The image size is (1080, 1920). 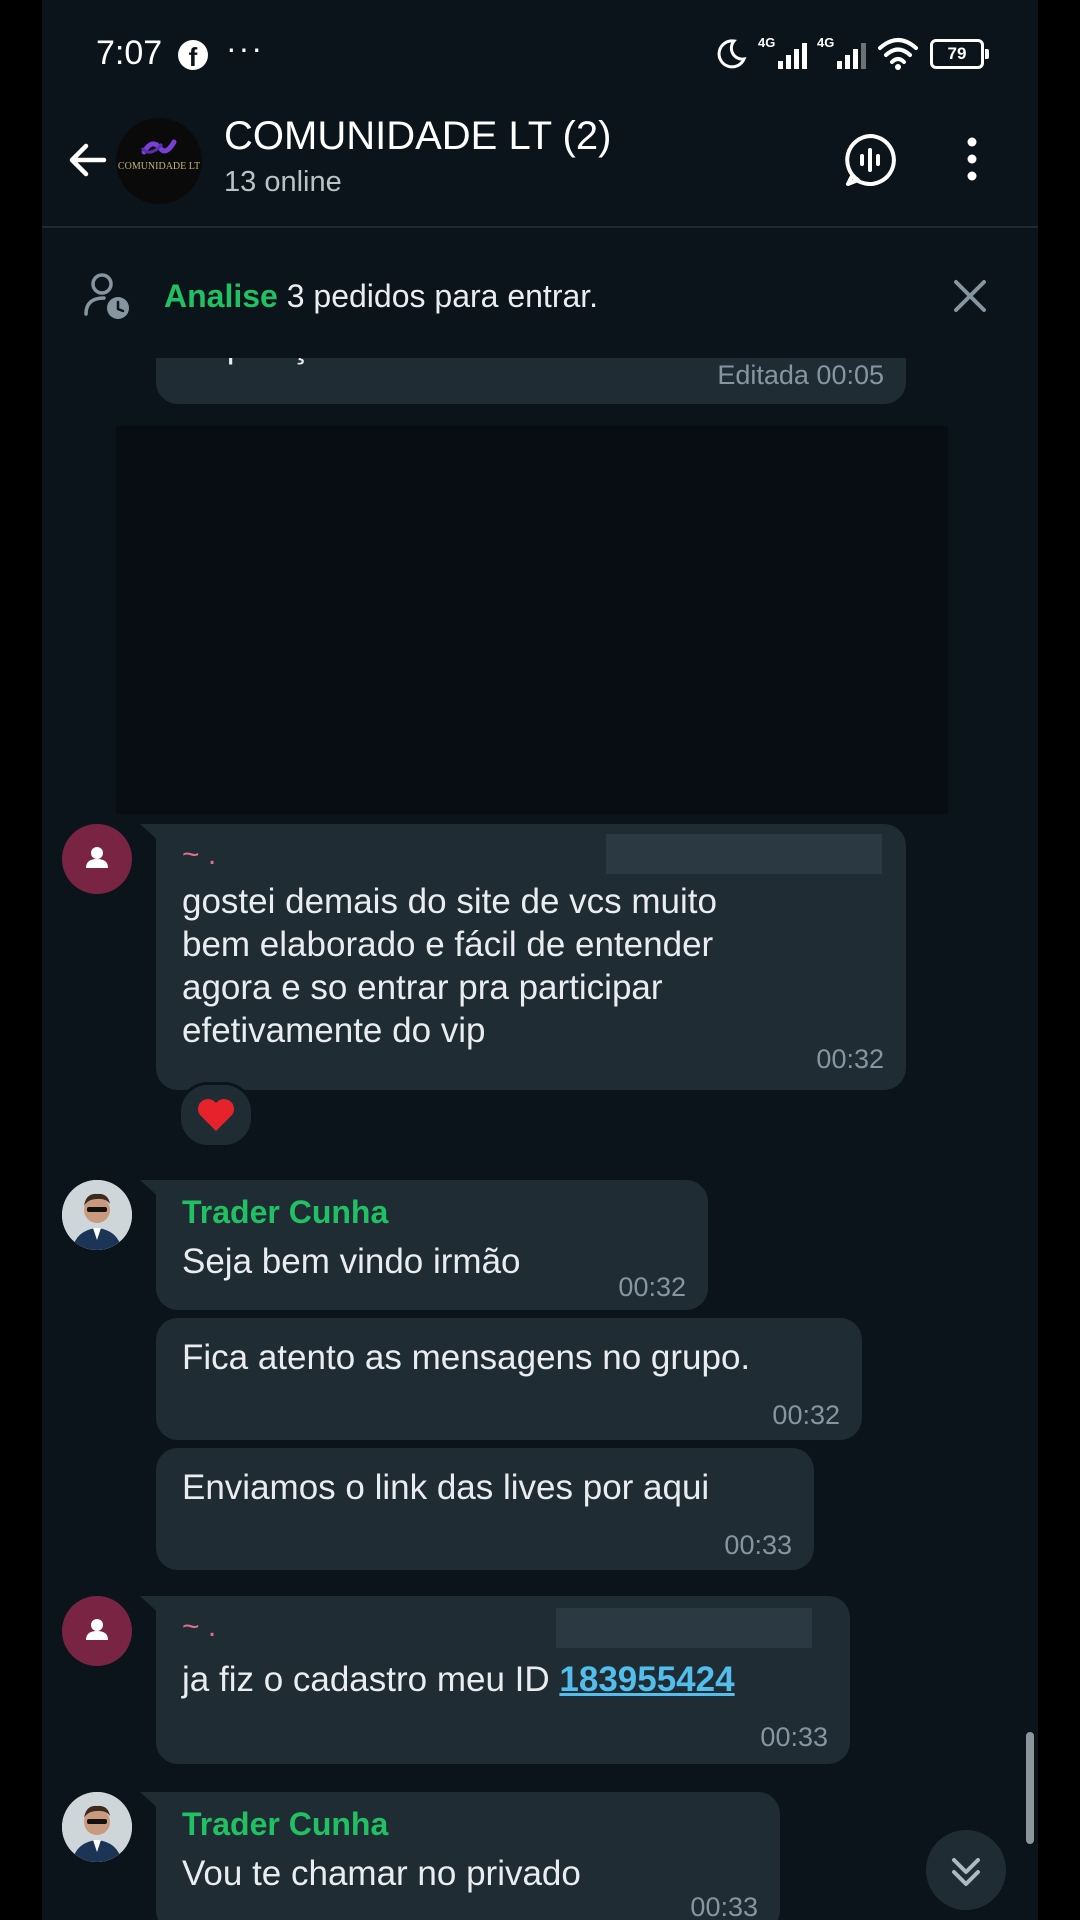 What do you see at coordinates (970, 296) in the screenshot?
I see `close-icon` at bounding box center [970, 296].